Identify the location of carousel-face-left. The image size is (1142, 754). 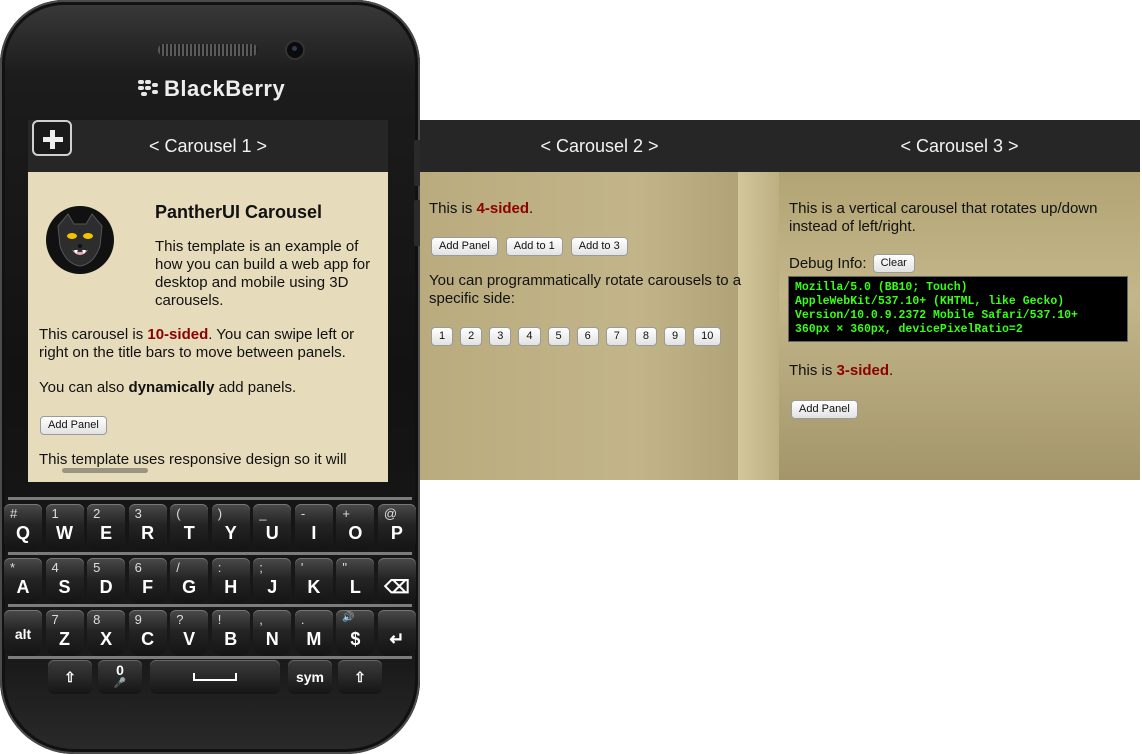
(599, 326).